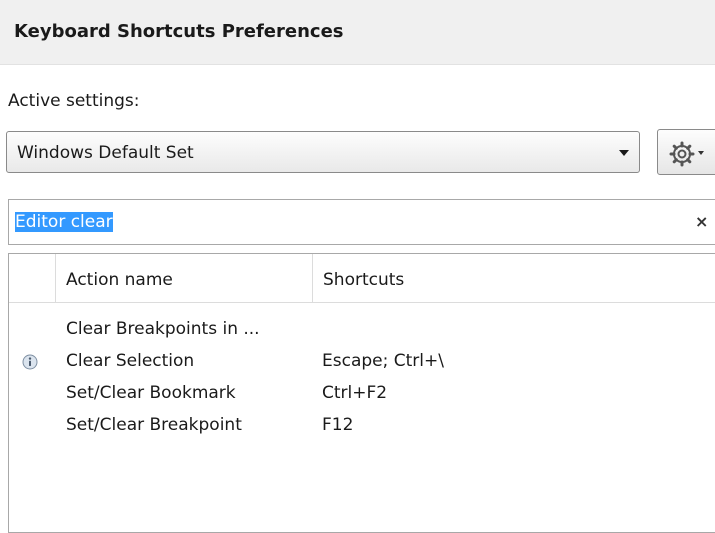 The height and width of the screenshot is (533, 715). What do you see at coordinates (179, 31) in the screenshot?
I see `page-title: Keyboard Shortcuts Preferences` at bounding box center [179, 31].